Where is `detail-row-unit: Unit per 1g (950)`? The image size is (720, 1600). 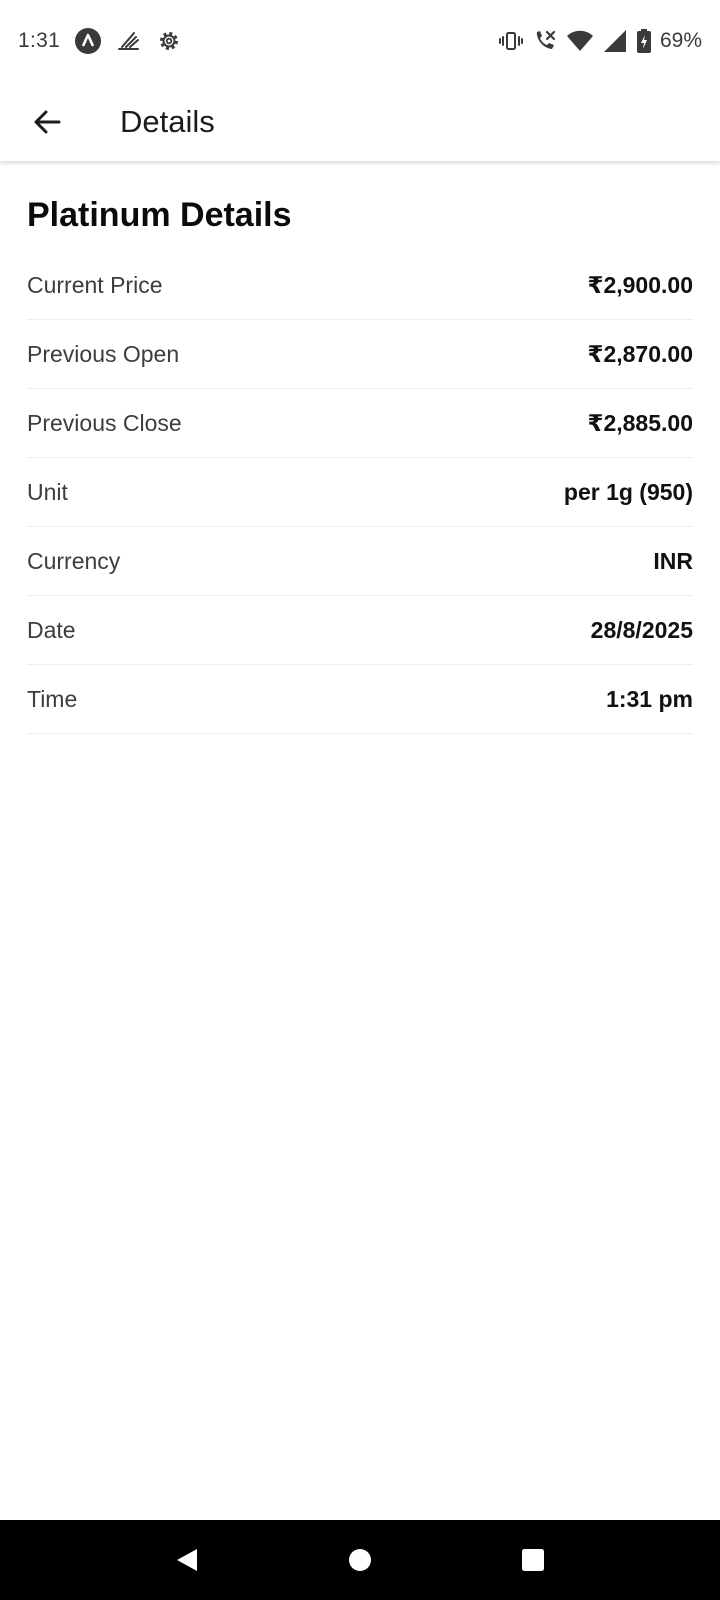 detail-row-unit: Unit per 1g (950) is located at coordinates (360, 492).